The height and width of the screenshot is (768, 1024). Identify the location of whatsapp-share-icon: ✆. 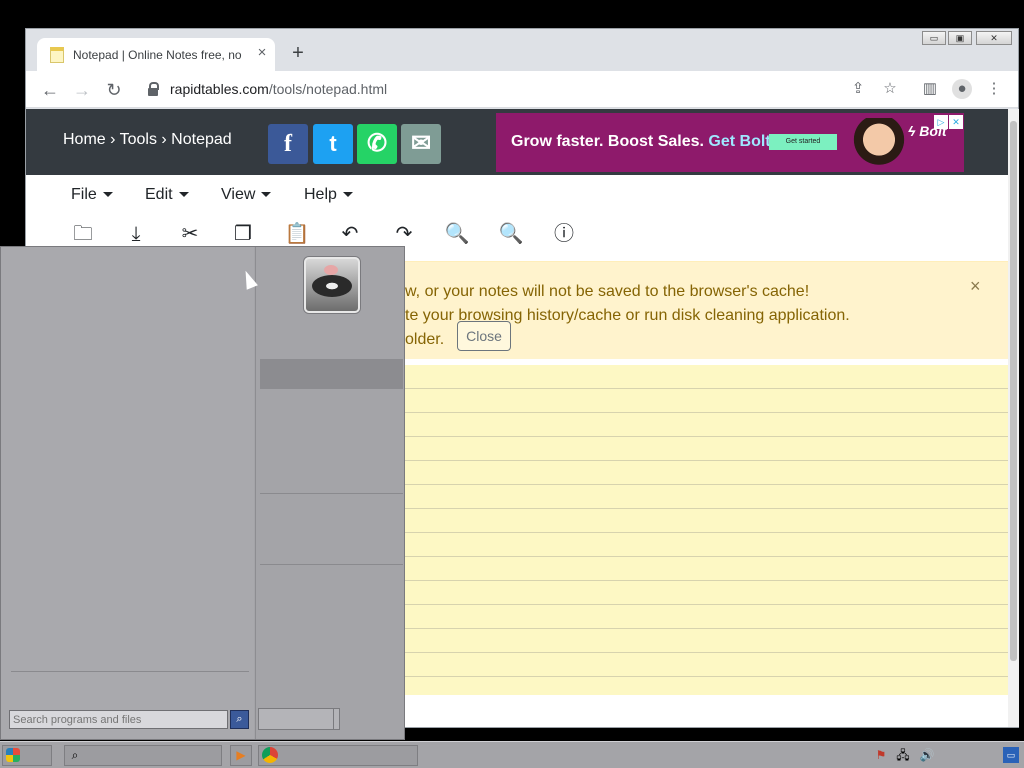
(377, 144).